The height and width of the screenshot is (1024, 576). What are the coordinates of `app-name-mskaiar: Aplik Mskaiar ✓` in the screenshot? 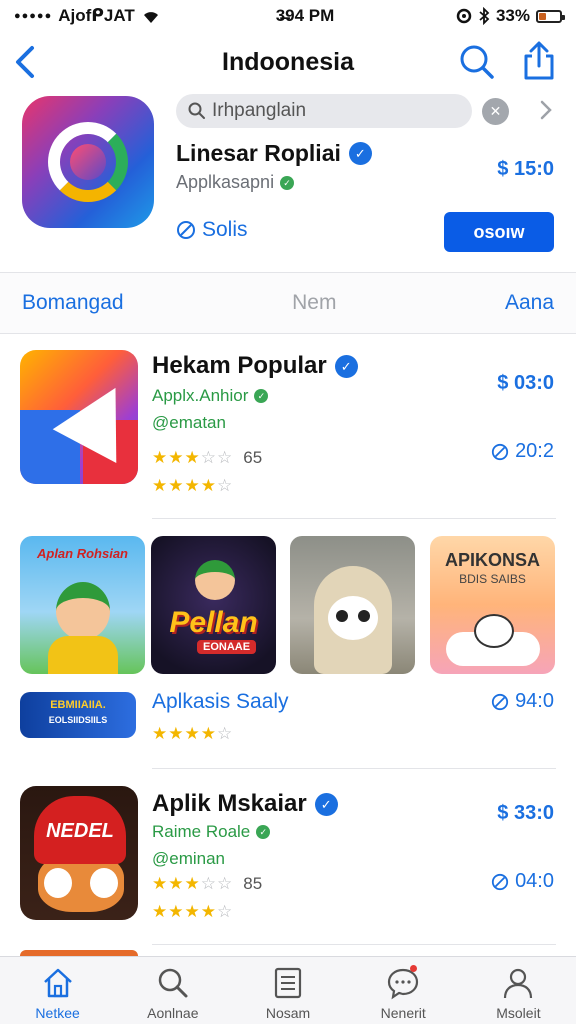 It's located at (245, 804).